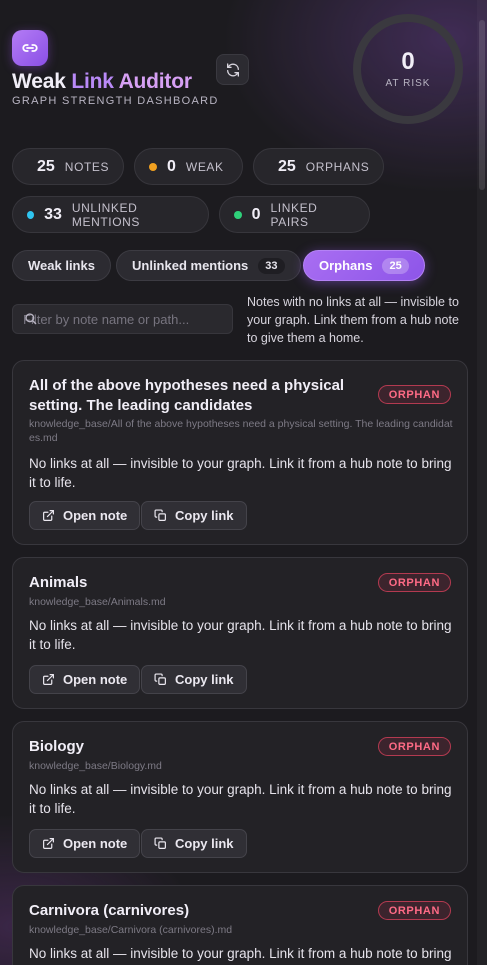 Image resolution: width=487 pixels, height=965 pixels. I want to click on tab-orphans: Orphans 25, so click(364, 265).